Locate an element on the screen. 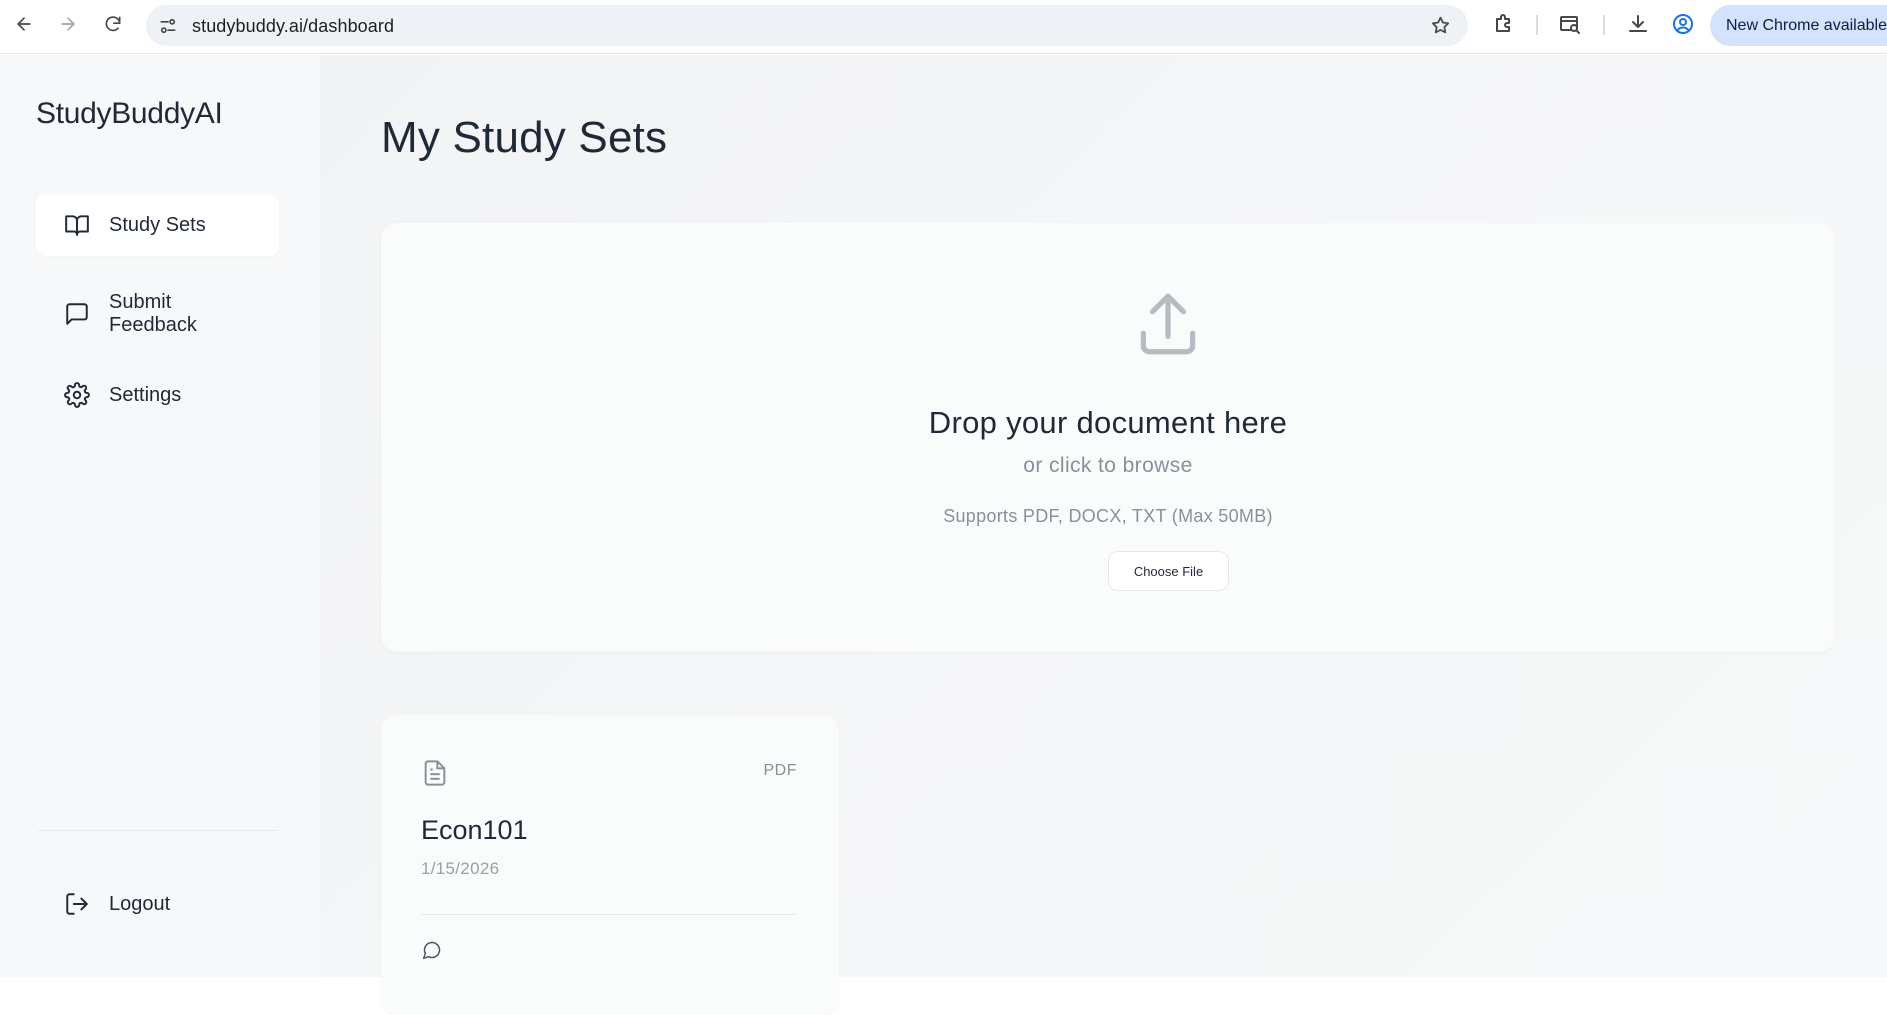 This screenshot has width=1887, height=1015. arrow-right-icon is located at coordinates (68, 24).